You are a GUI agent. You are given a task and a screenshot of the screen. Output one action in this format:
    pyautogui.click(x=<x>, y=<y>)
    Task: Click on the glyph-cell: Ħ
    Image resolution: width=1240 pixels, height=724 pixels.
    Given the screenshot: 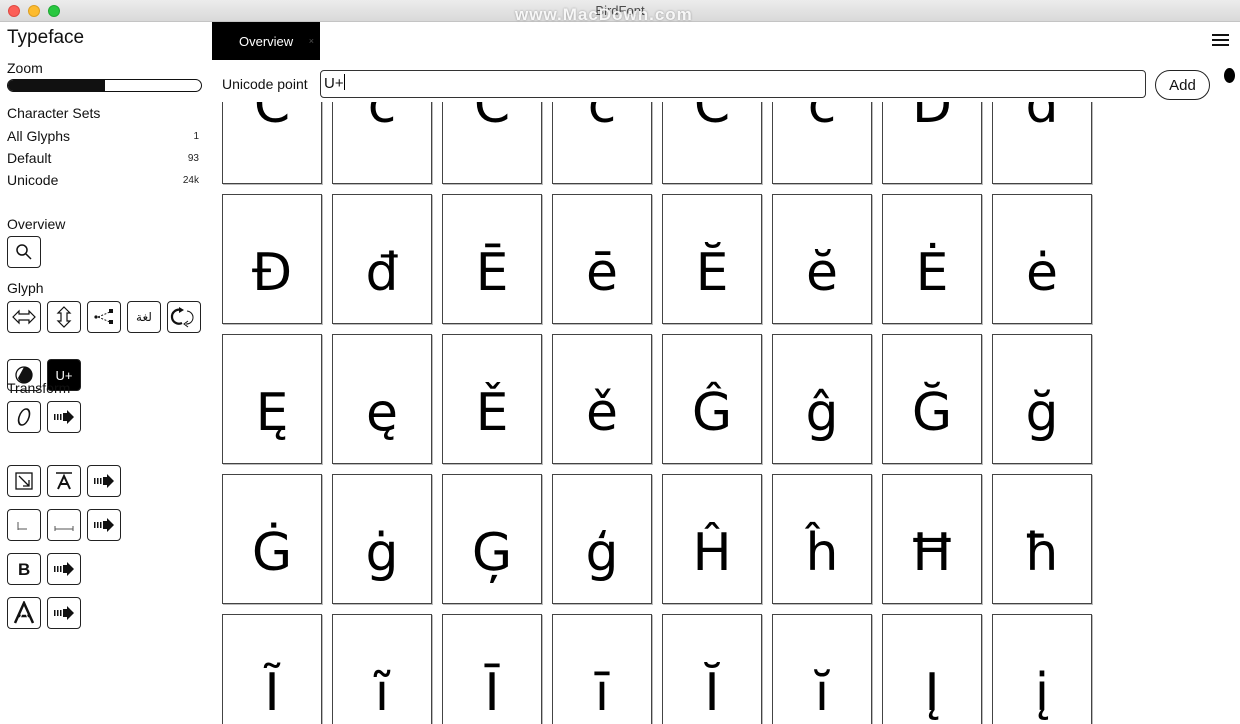 What is the action you would take?
    pyautogui.click(x=932, y=539)
    